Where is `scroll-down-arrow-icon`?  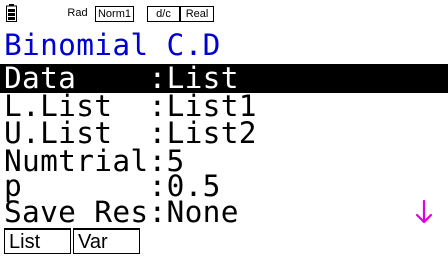 scroll-down-arrow-icon is located at coordinates (424, 211).